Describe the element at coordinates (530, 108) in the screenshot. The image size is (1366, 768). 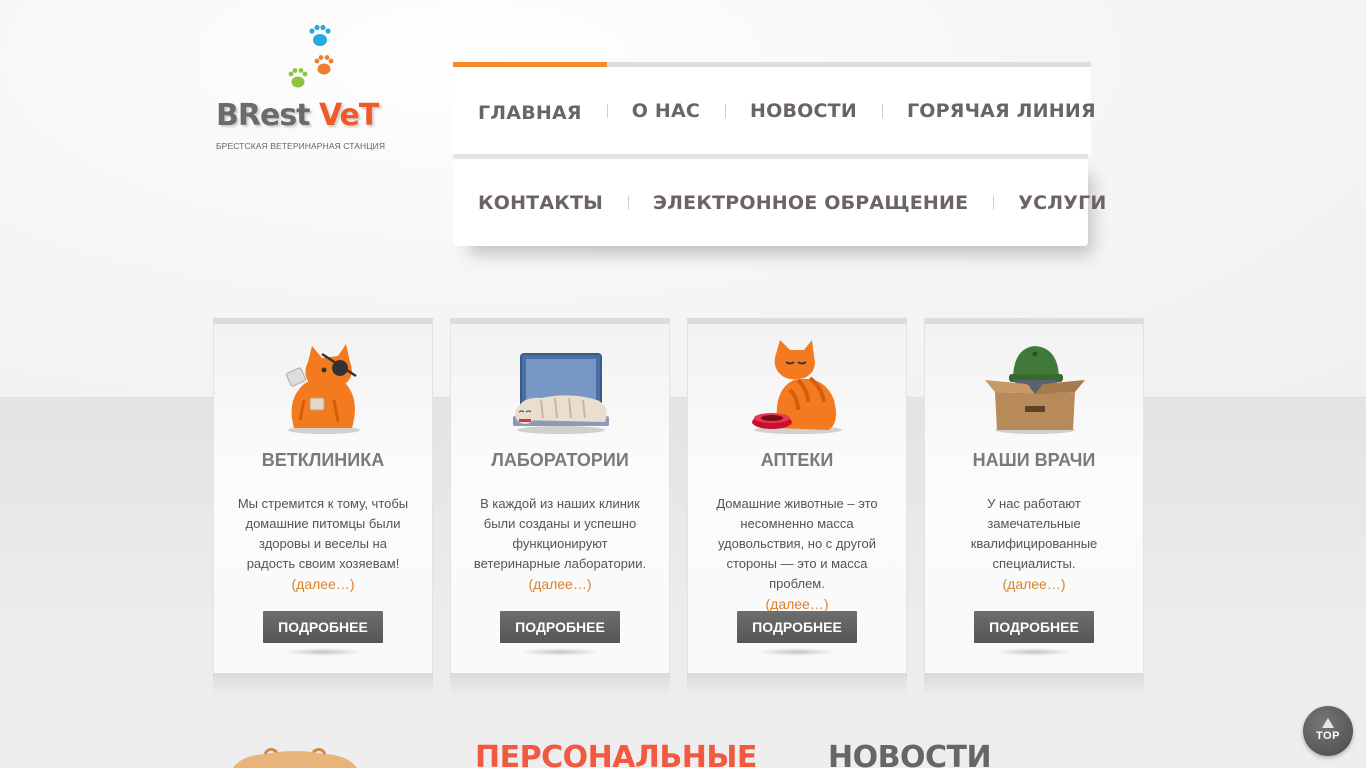
I see `nav-item-home: Главная` at that location.